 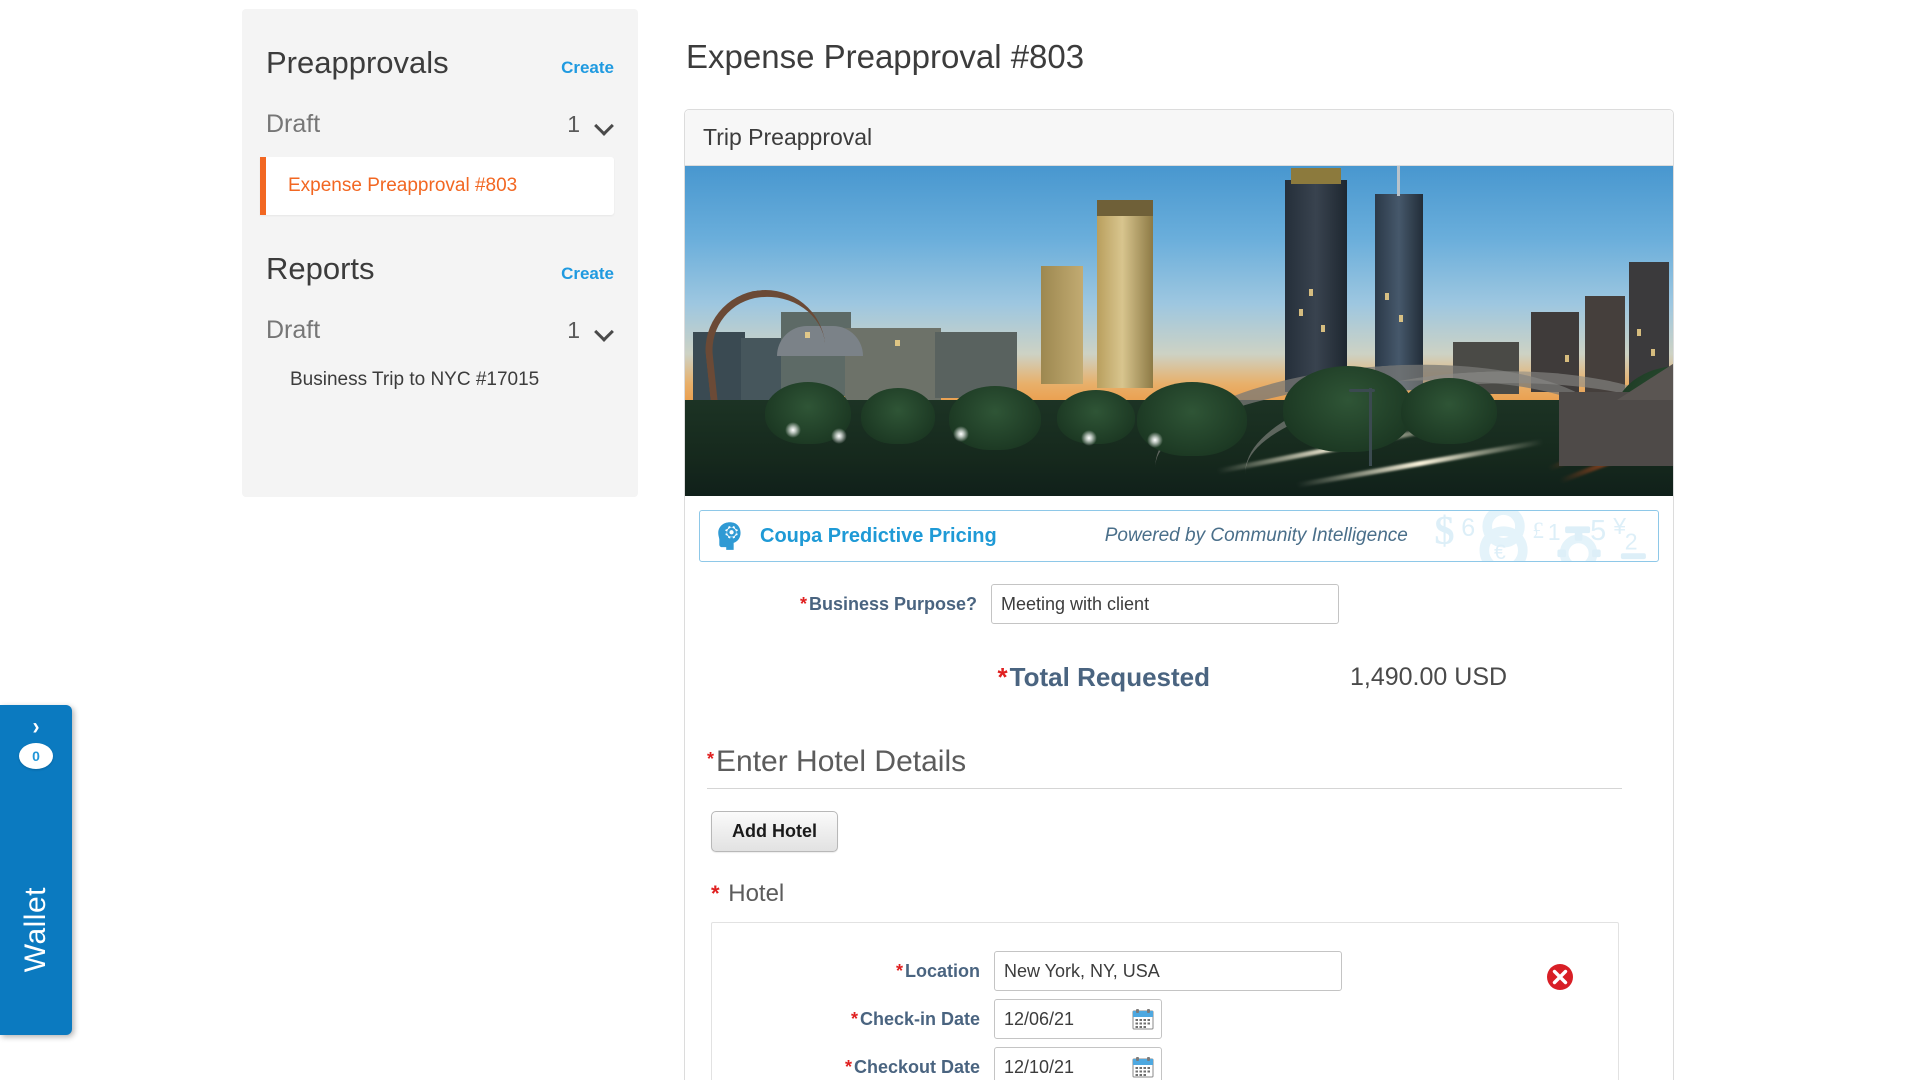 I want to click on hotel-details-section-header: *Enter Hotel Details, so click(x=1164, y=767).